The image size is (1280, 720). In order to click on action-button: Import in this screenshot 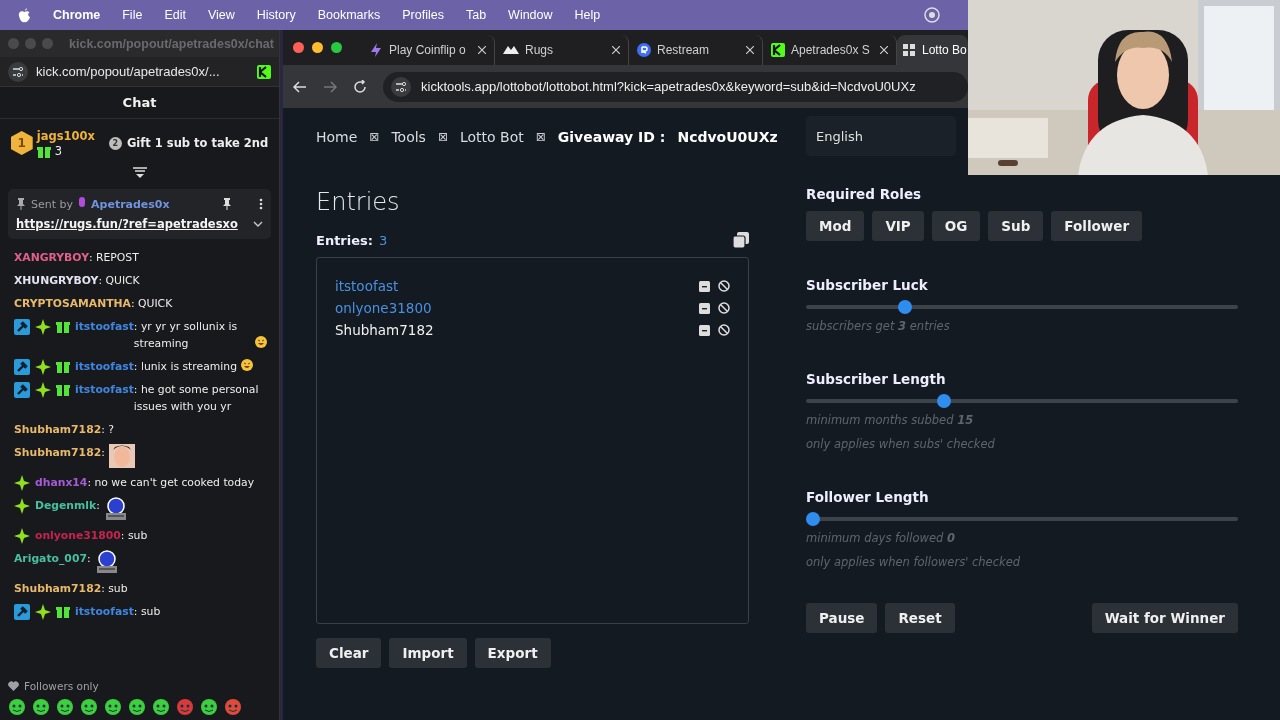, I will do `click(428, 653)`.